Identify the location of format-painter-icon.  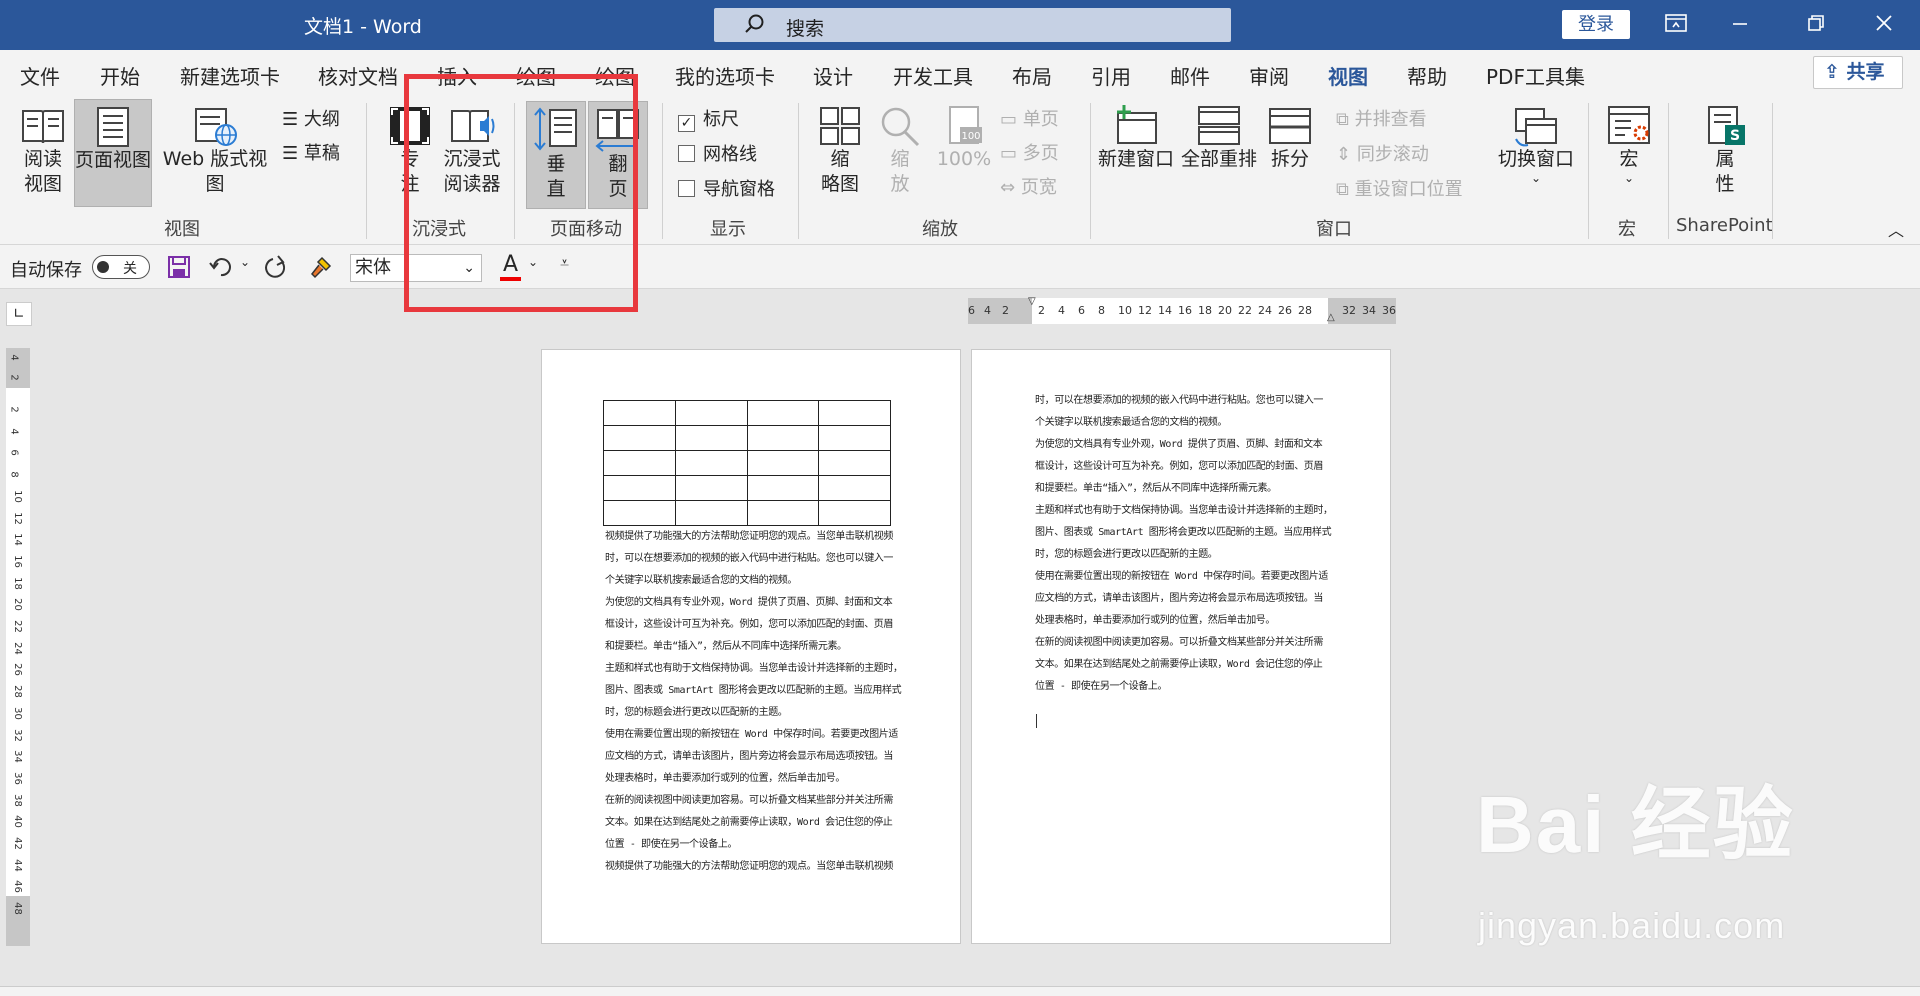
(321, 269).